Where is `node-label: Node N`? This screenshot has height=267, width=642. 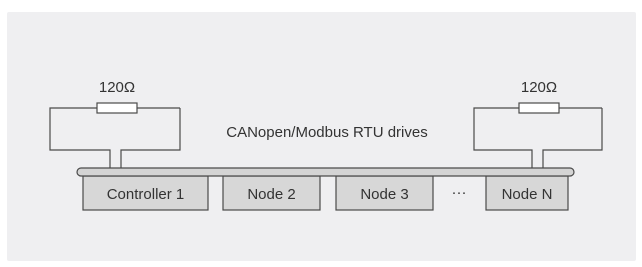
node-label: Node N is located at coordinates (527, 194).